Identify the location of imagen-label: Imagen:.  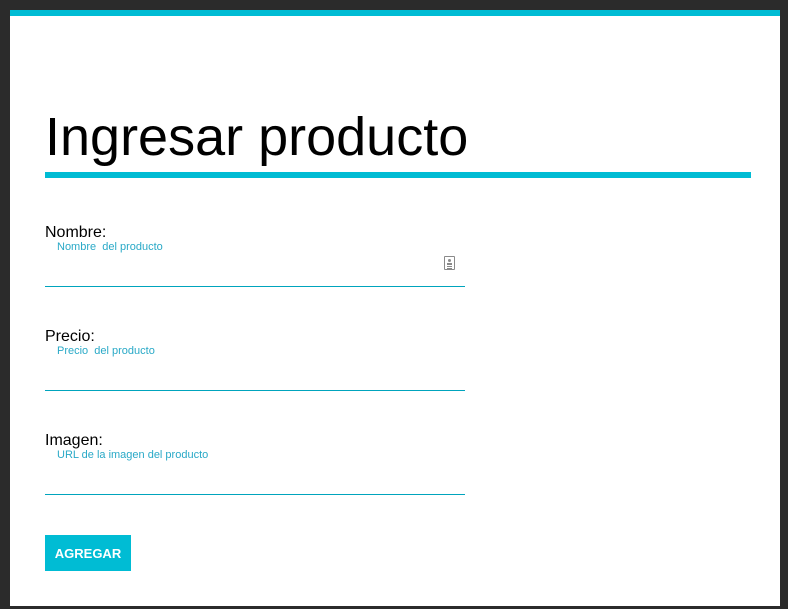
(74, 440).